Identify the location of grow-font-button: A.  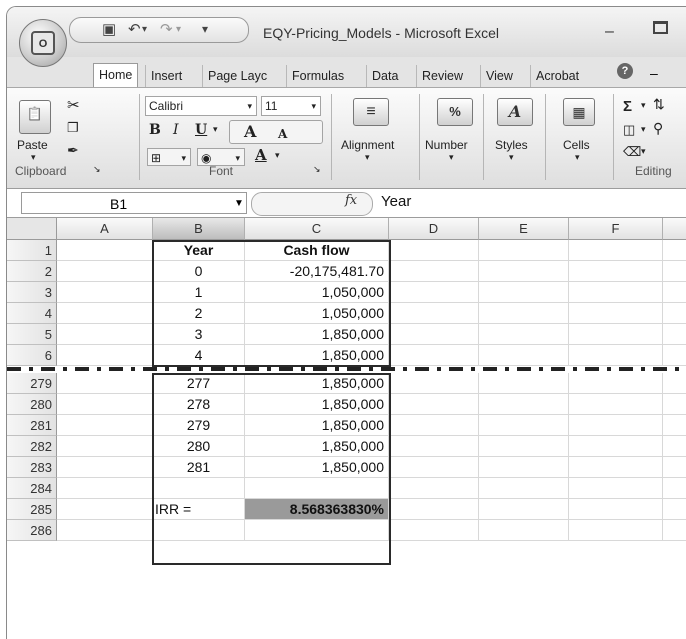
(250, 132).